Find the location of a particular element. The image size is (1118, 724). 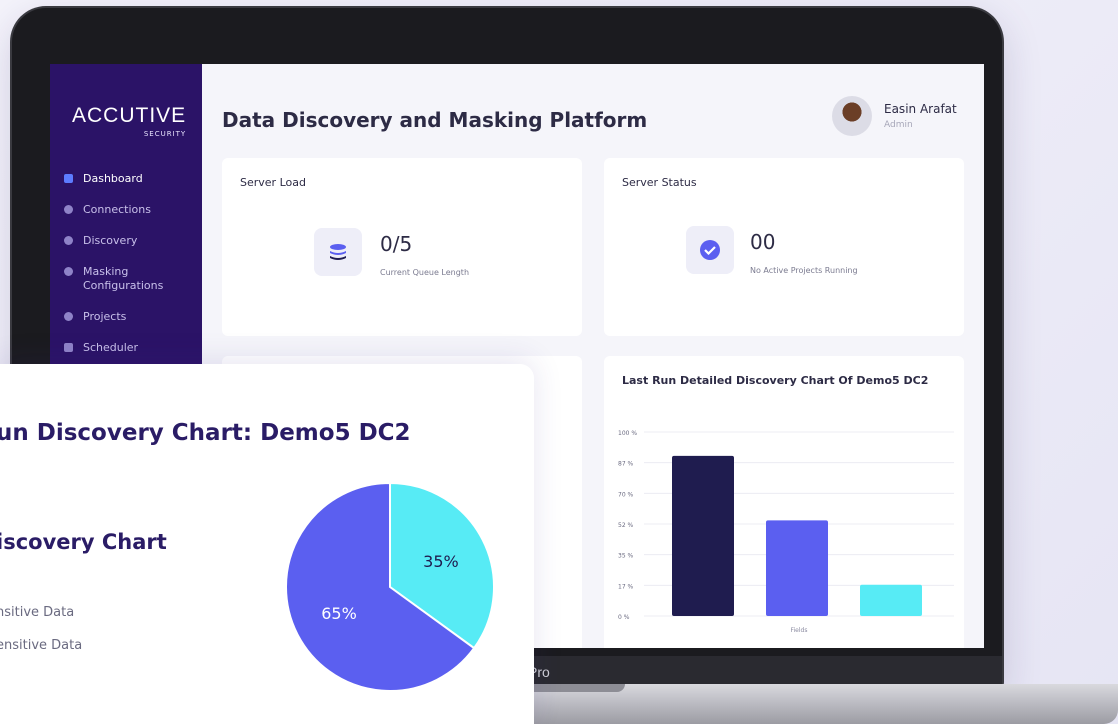

pie-slice-label: 65% is located at coordinates (339, 613).